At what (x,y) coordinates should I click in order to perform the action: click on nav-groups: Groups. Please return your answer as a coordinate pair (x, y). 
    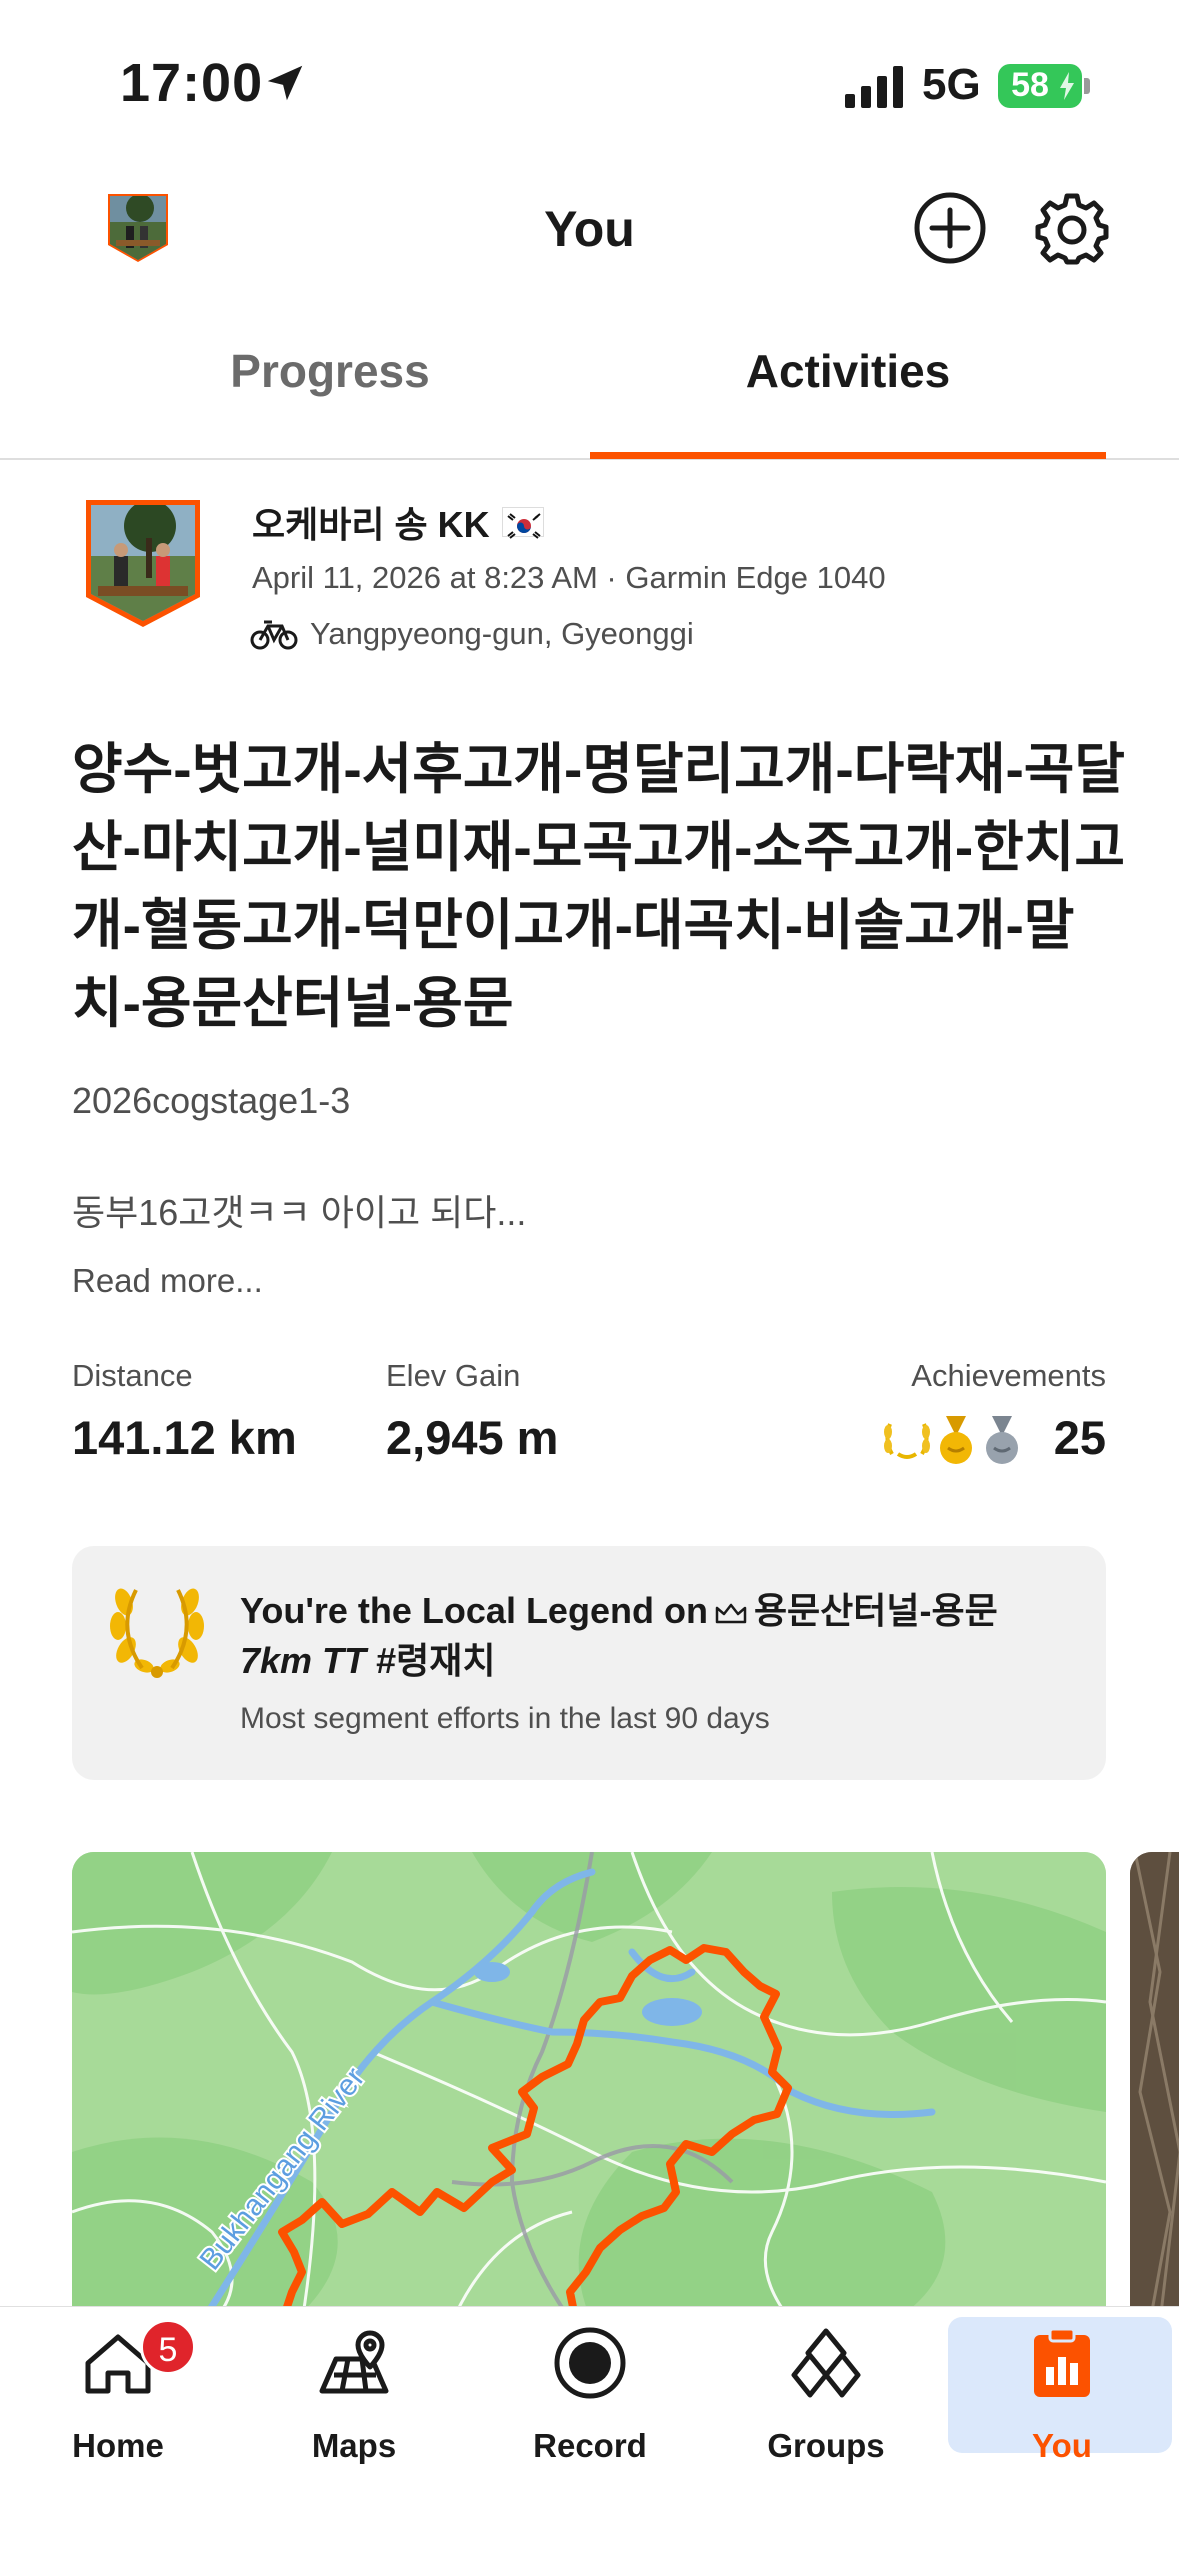
    Looking at the image, I should click on (826, 2385).